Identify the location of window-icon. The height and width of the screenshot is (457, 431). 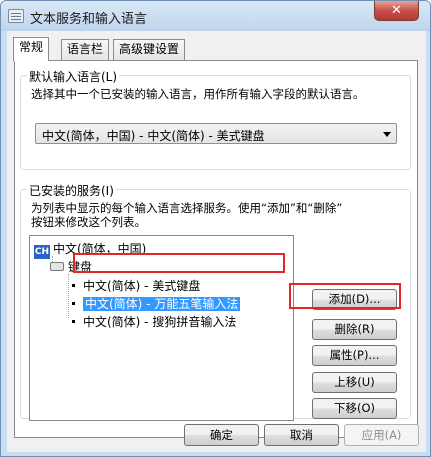
(16, 16).